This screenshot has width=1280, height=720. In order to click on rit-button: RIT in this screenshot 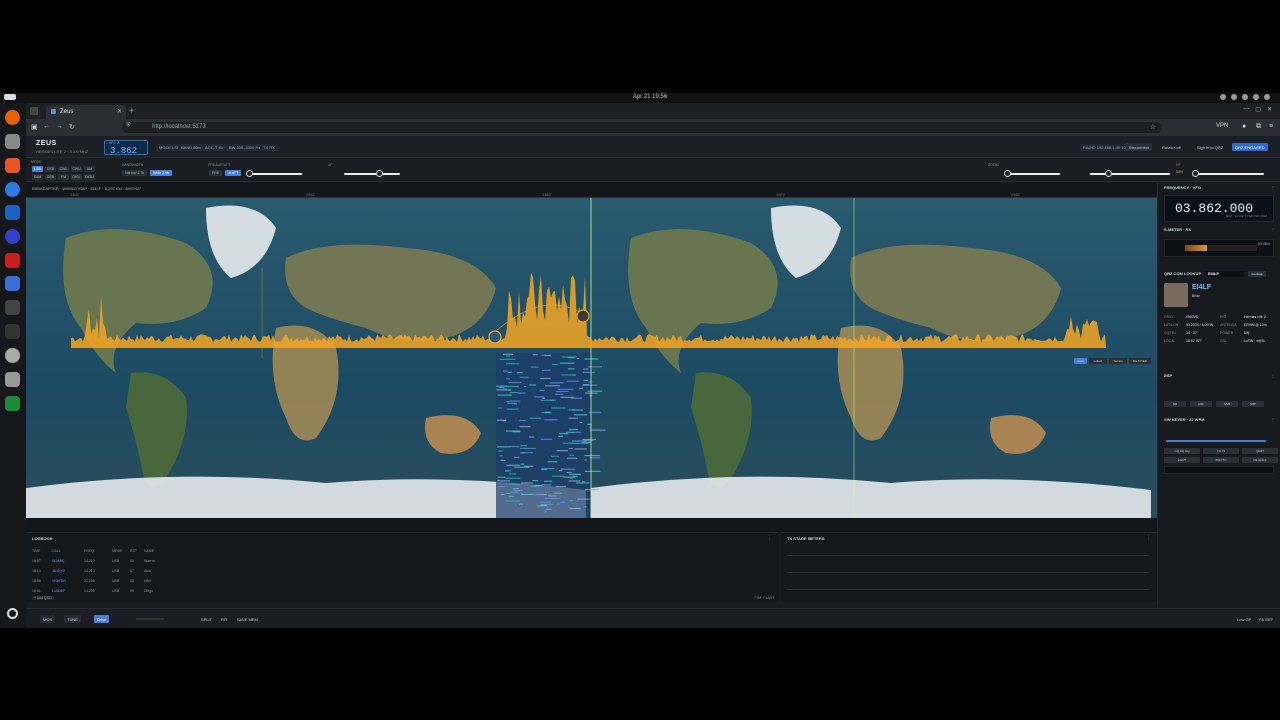, I will do `click(224, 619)`.